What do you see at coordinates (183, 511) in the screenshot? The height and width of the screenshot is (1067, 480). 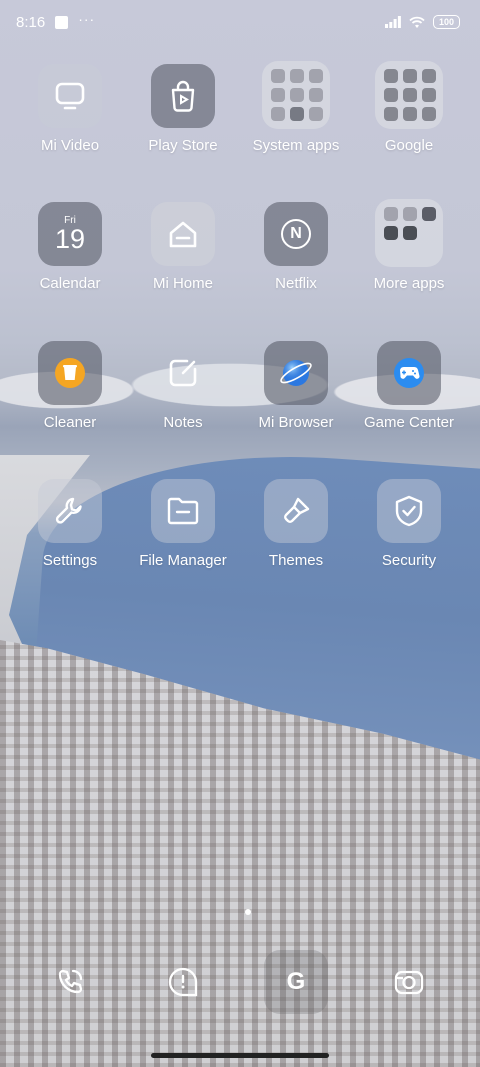 I see `folder-file-icon` at bounding box center [183, 511].